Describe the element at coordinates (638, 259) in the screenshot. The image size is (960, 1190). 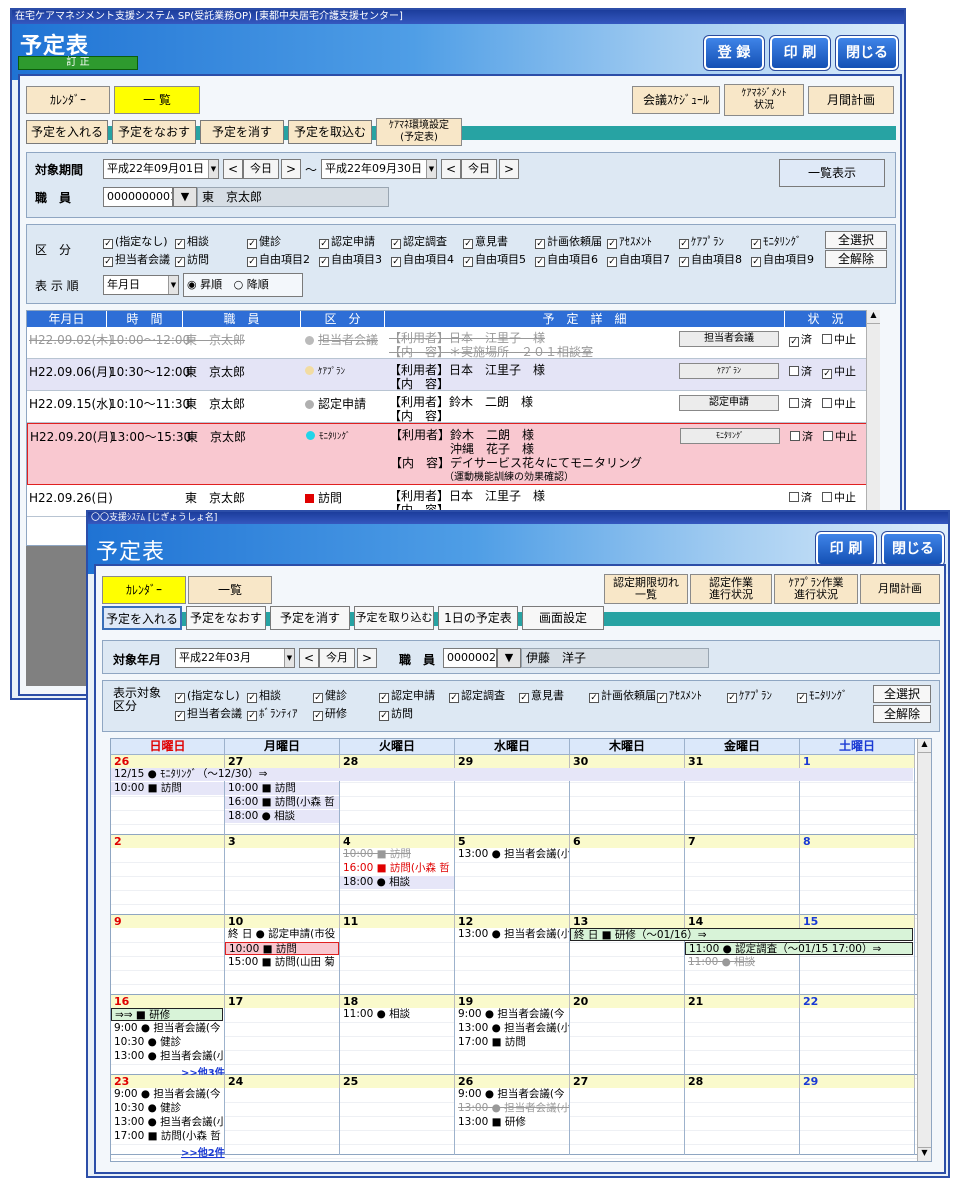
I see `category-checkbox: ✓ 自由項目7` at that location.